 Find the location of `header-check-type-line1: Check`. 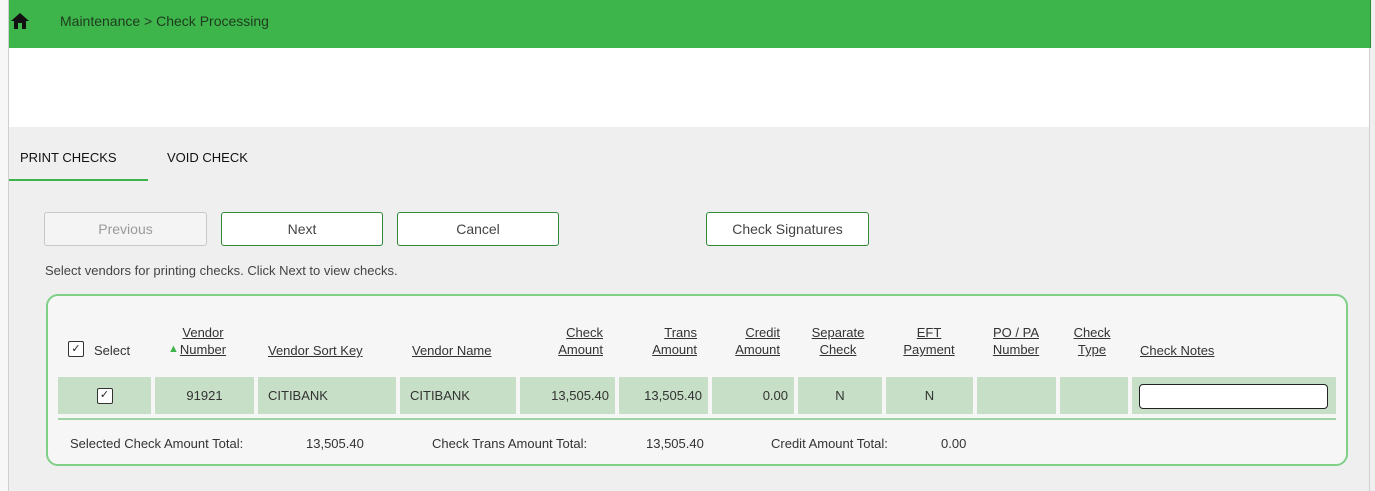

header-check-type-line1: Check is located at coordinates (1092, 332).